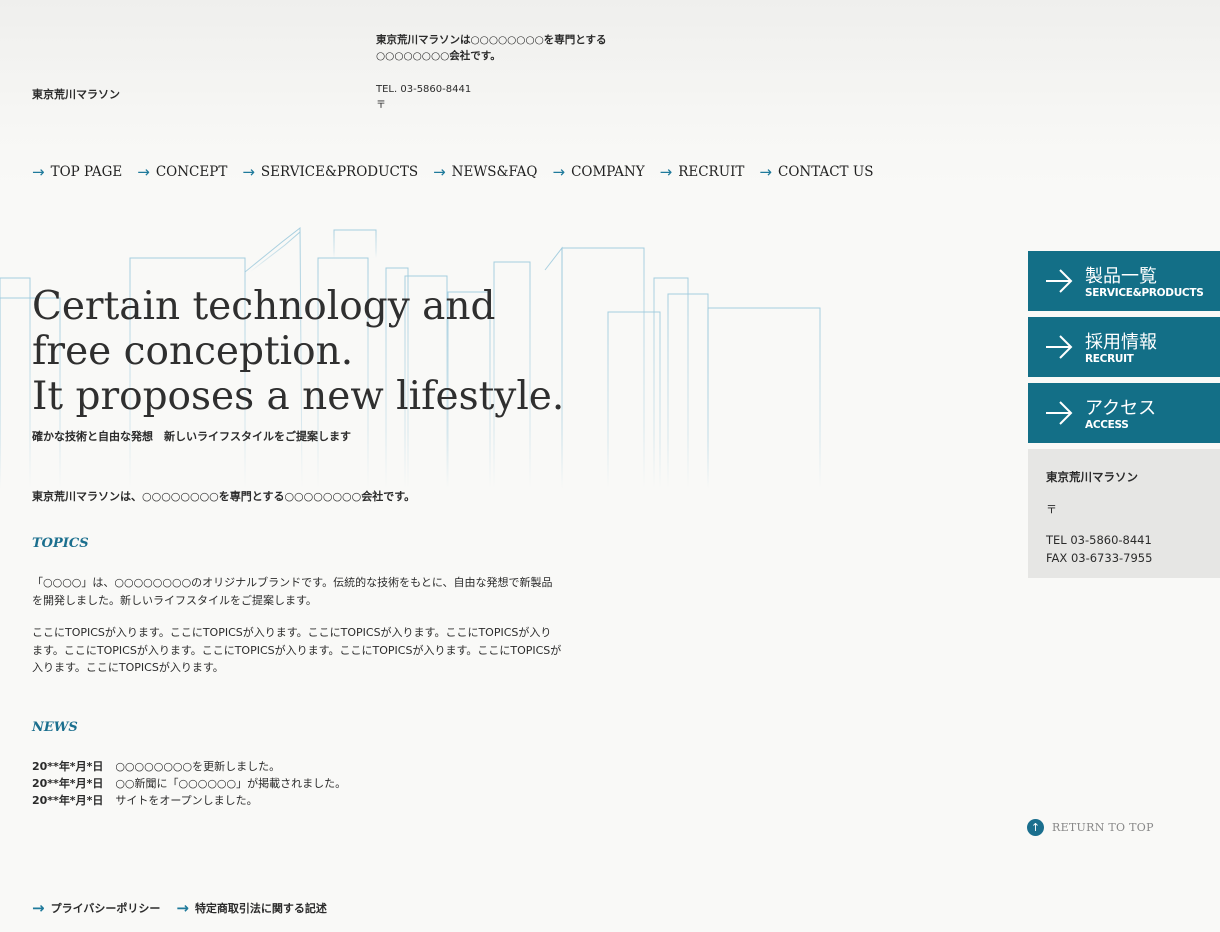  Describe the element at coordinates (491, 48) in the screenshot. I see `header-tagline: 東京荒川マラソンは○○○○○○○○を専門とする ○○○○○○○○会社です。` at that location.